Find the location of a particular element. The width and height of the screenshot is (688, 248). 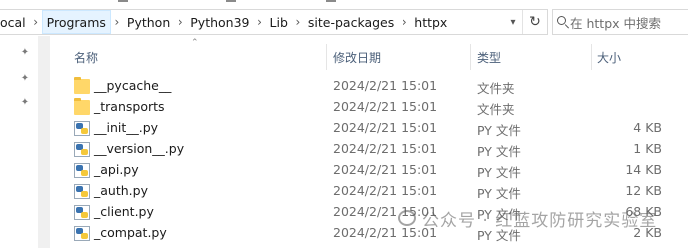

address-history-dropdown: ▾ is located at coordinates (513, 22).